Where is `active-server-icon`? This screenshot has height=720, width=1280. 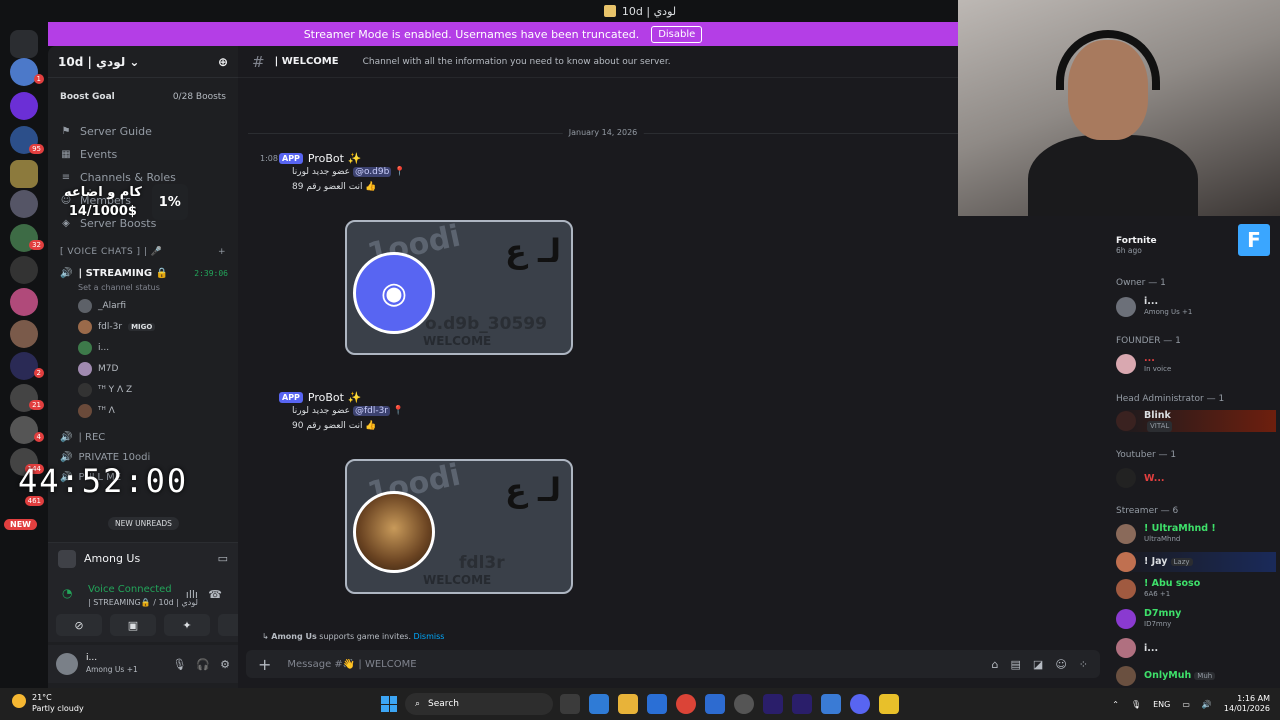 active-server-icon is located at coordinates (24, 174).